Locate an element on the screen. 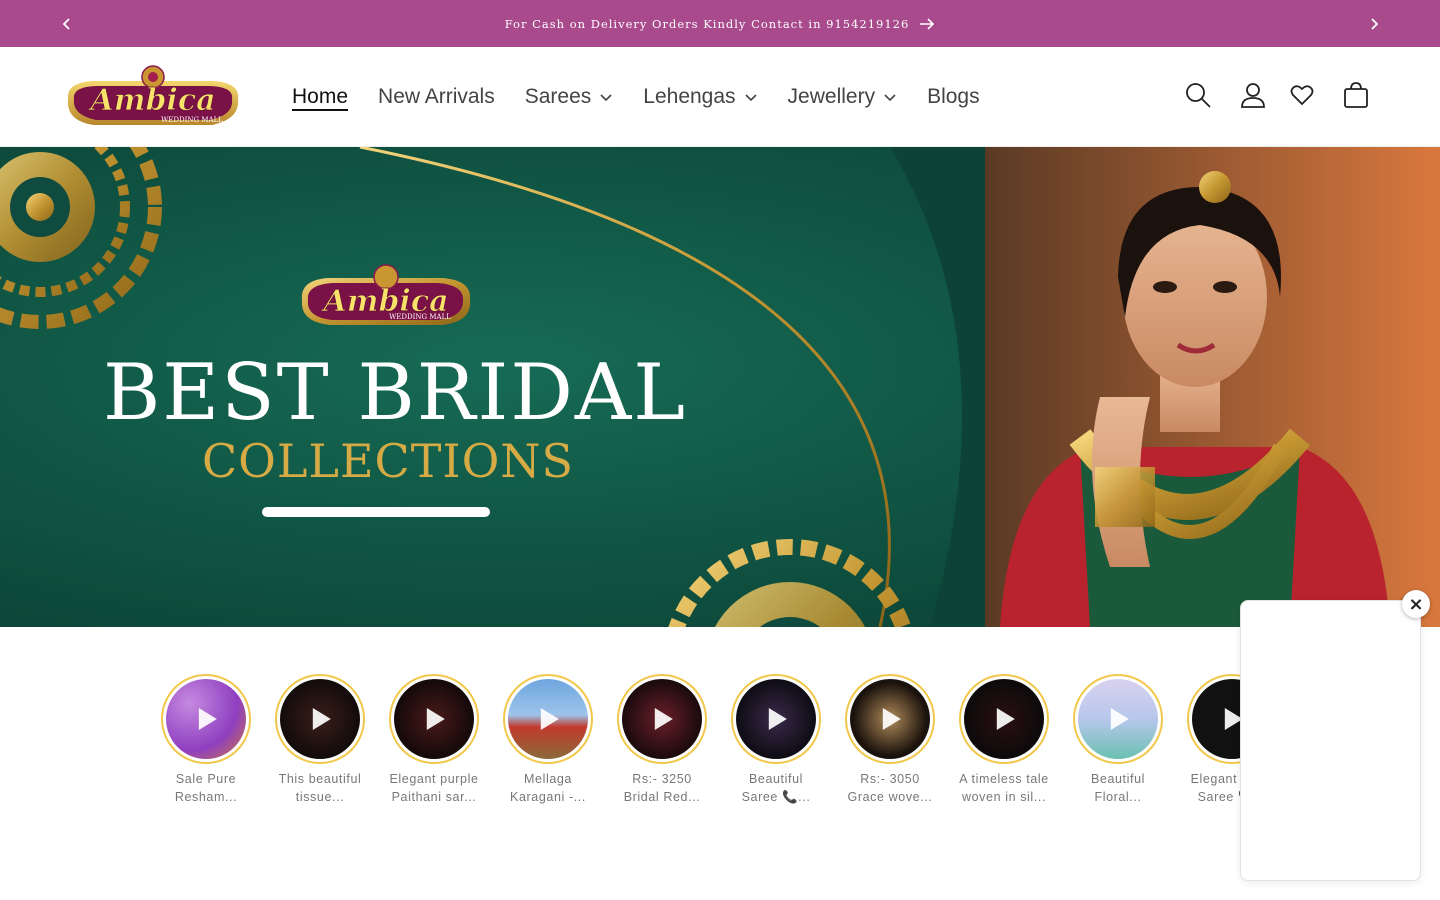 The height and width of the screenshot is (900, 1440). account-button is located at coordinates (1253, 95).